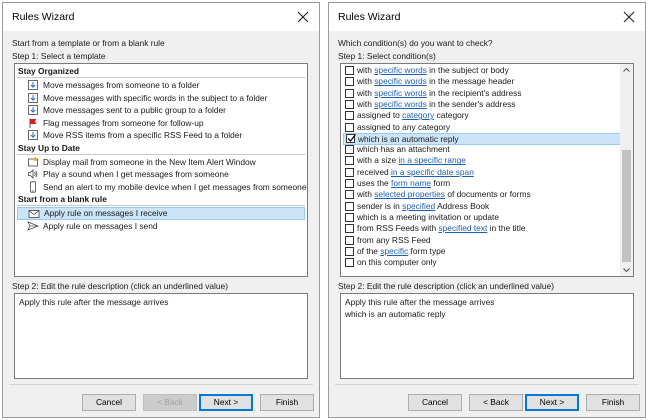 The width and height of the screenshot is (650, 420). Describe the element at coordinates (409, 194) in the screenshot. I see `condition-value-link: selected properties` at that location.